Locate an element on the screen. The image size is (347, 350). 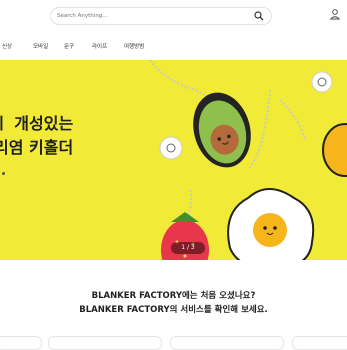
nav-item-new: 신상 is located at coordinates (7, 46).